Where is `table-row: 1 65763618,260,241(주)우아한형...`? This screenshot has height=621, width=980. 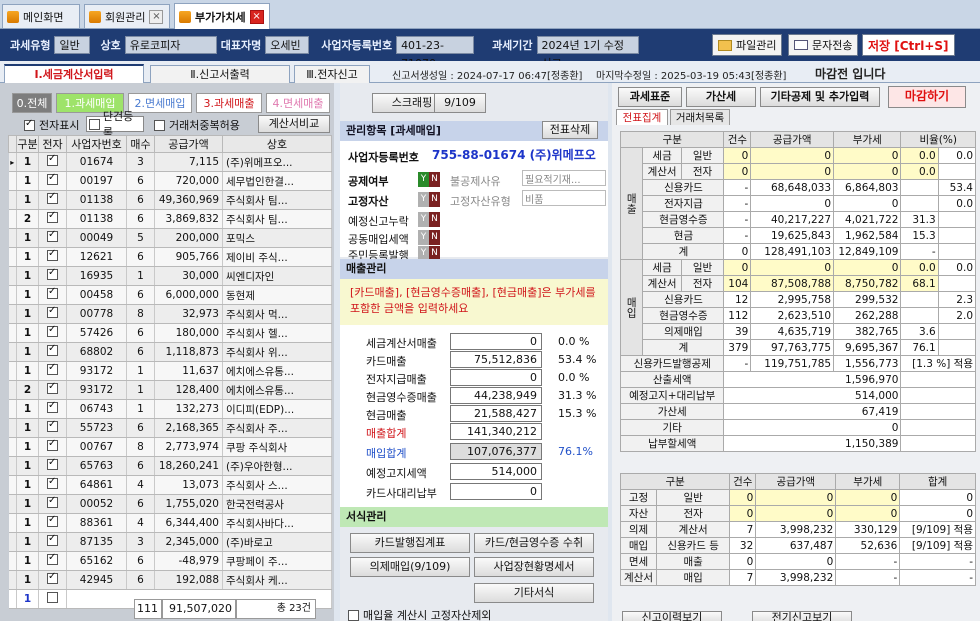 table-row: 1 65763618,260,241(주)우아한형... is located at coordinates (170, 466).